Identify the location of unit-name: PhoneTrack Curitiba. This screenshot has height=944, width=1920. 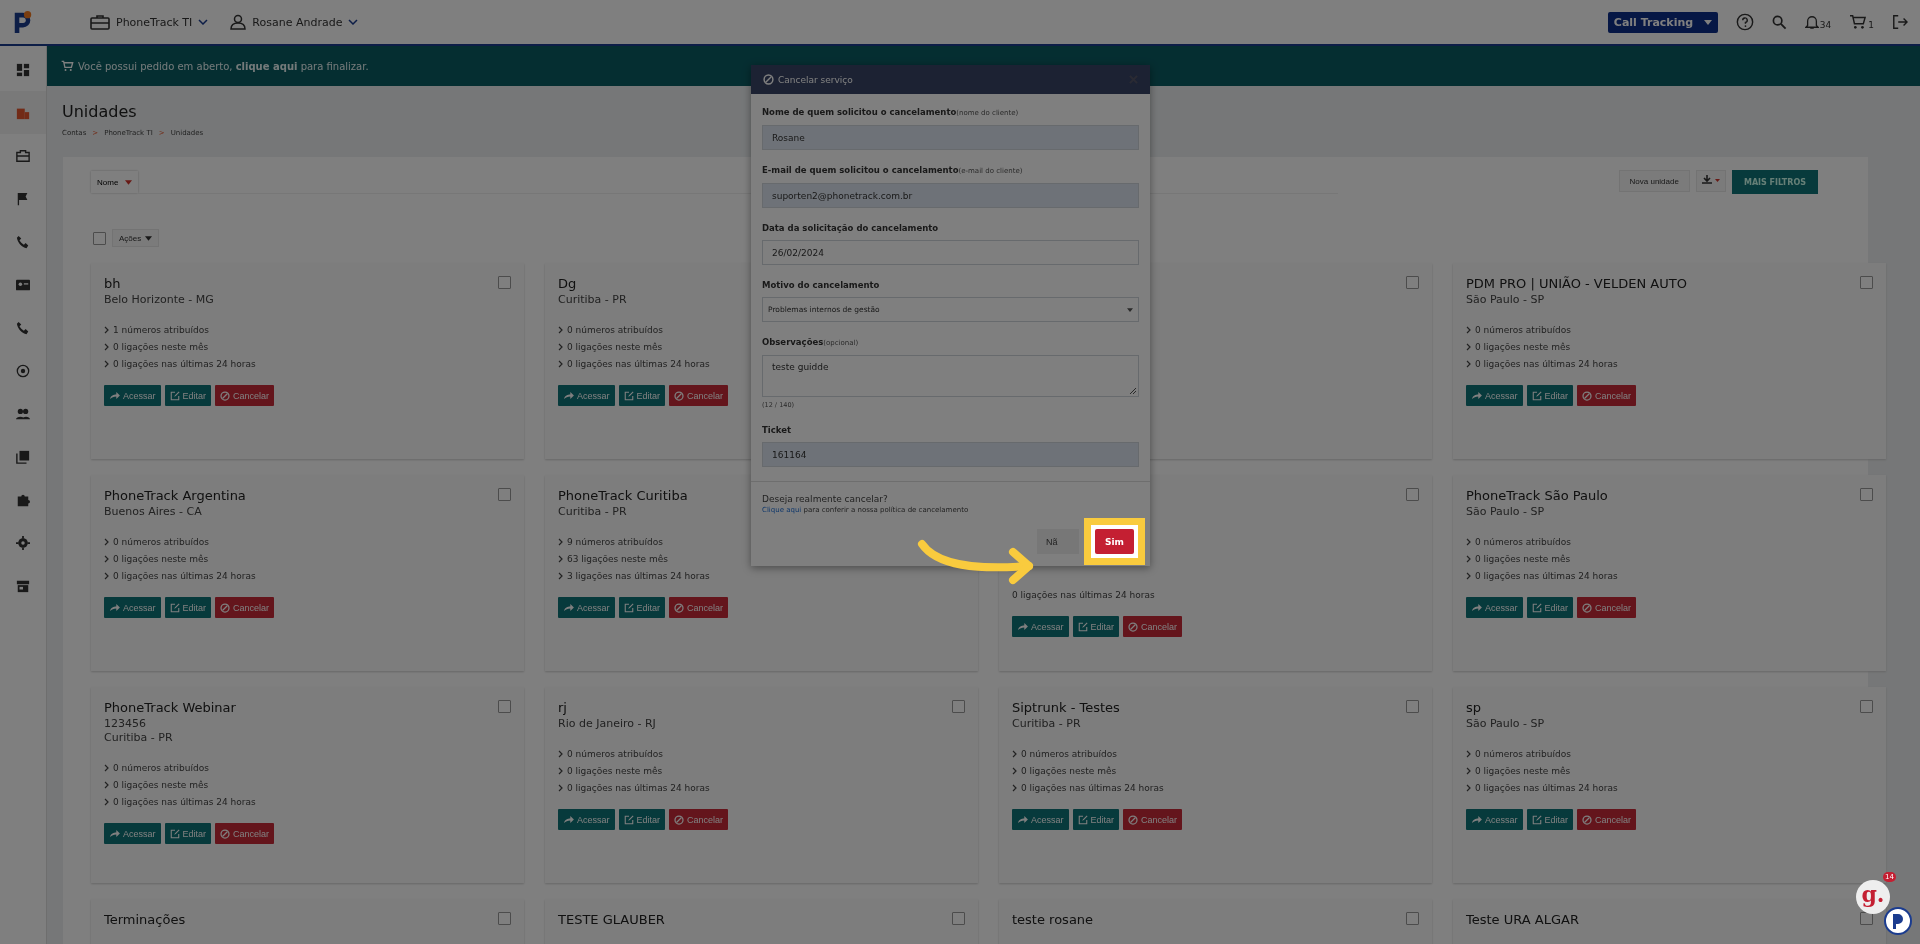
(623, 495).